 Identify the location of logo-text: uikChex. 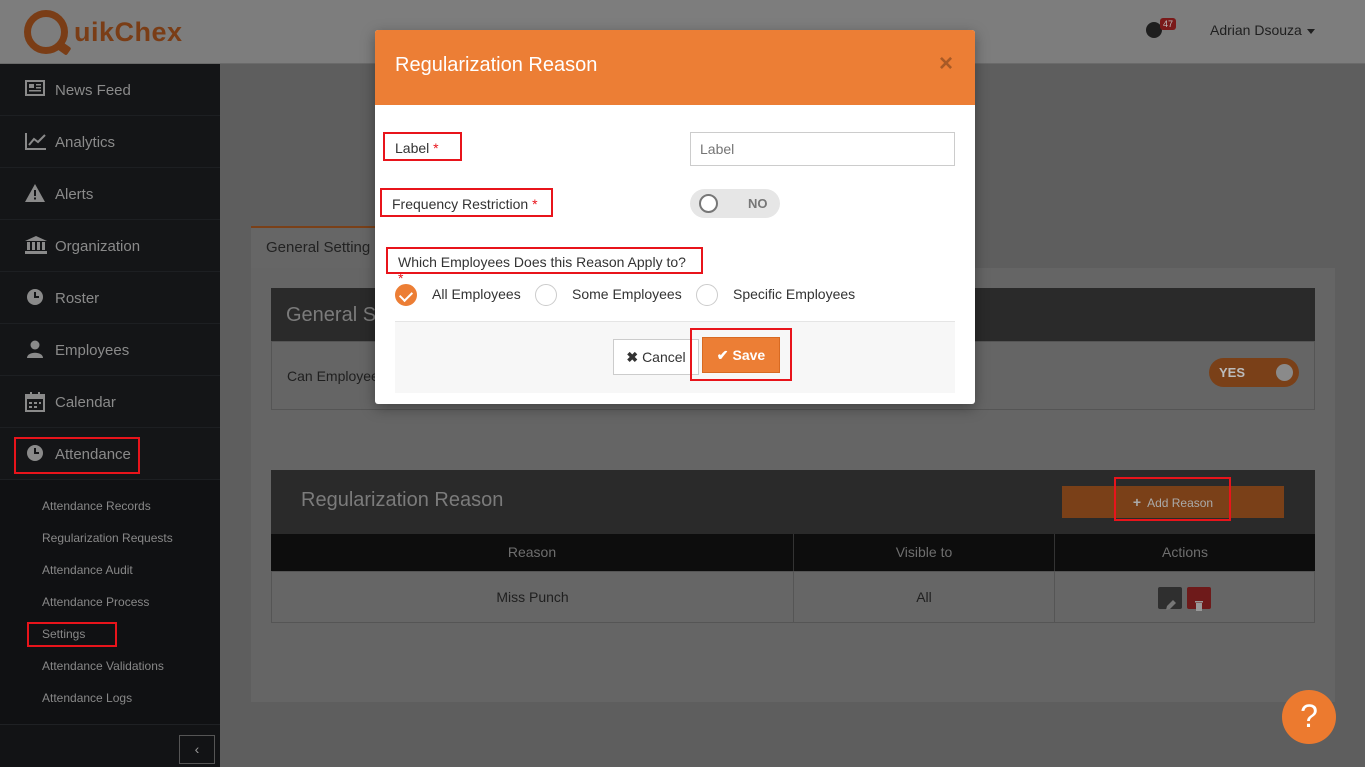
(128, 31).